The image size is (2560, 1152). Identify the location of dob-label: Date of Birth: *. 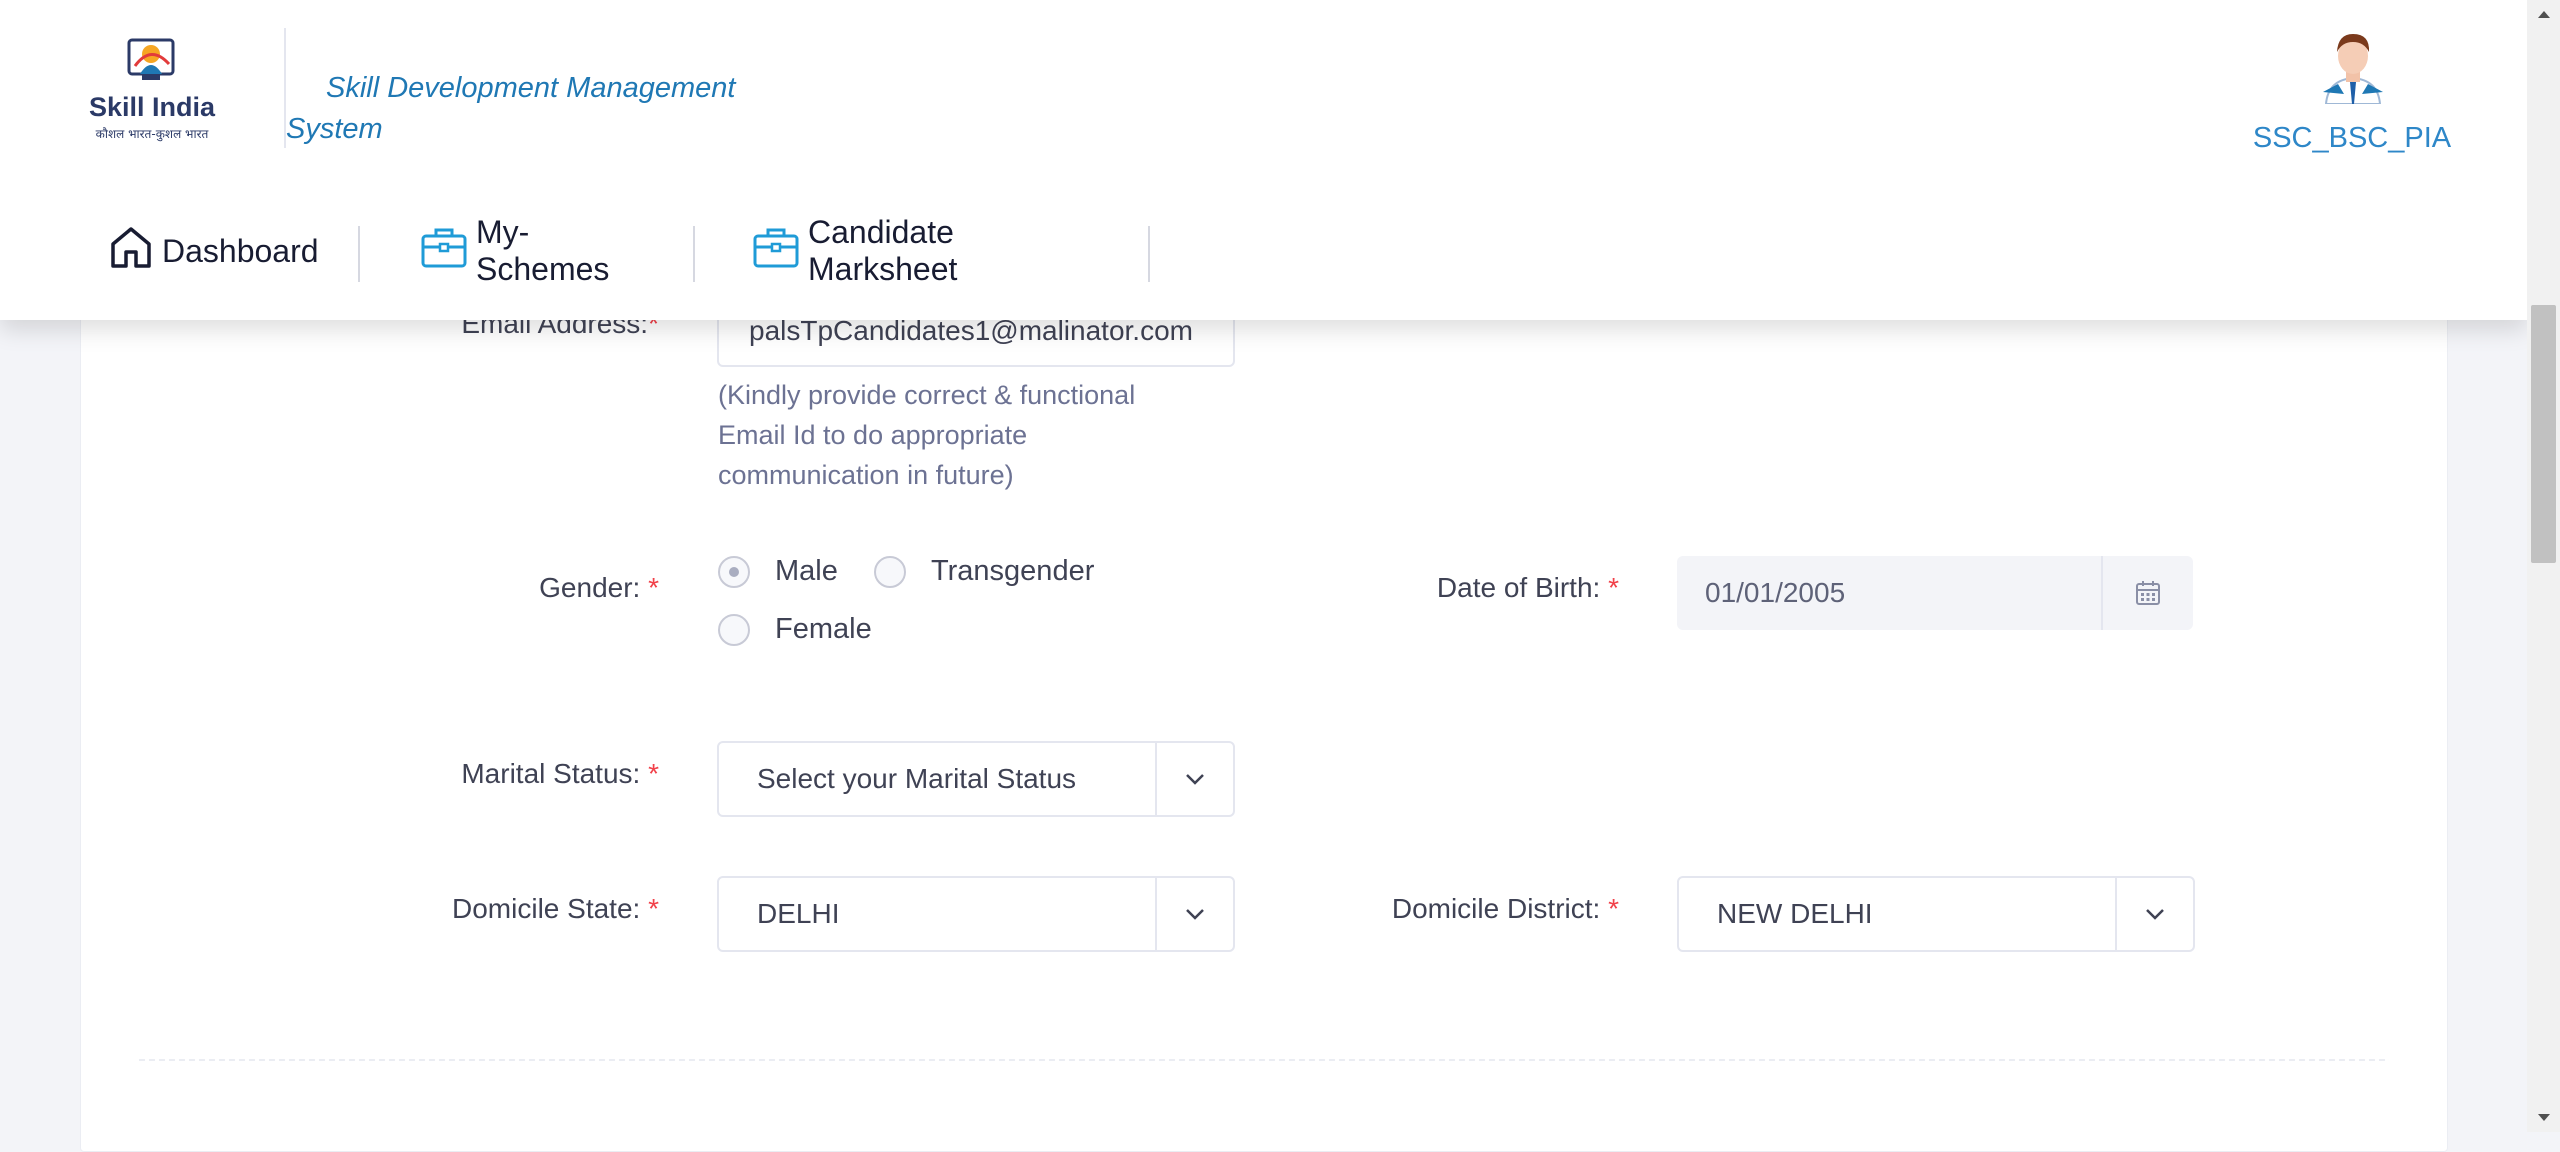
(1527, 587).